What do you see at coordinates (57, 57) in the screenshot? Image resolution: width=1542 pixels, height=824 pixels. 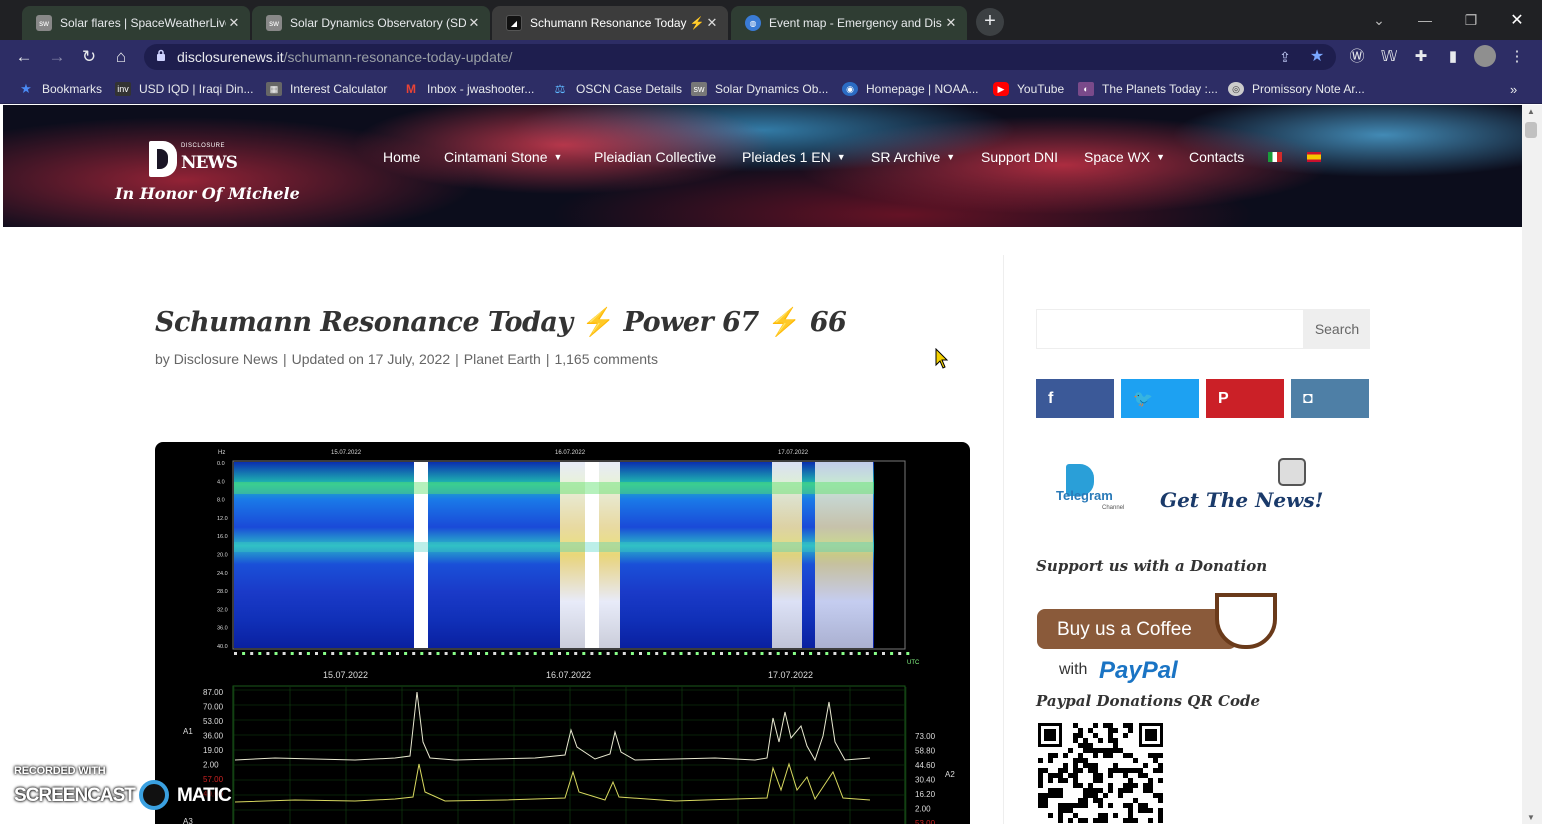 I see `forward-button: →` at bounding box center [57, 57].